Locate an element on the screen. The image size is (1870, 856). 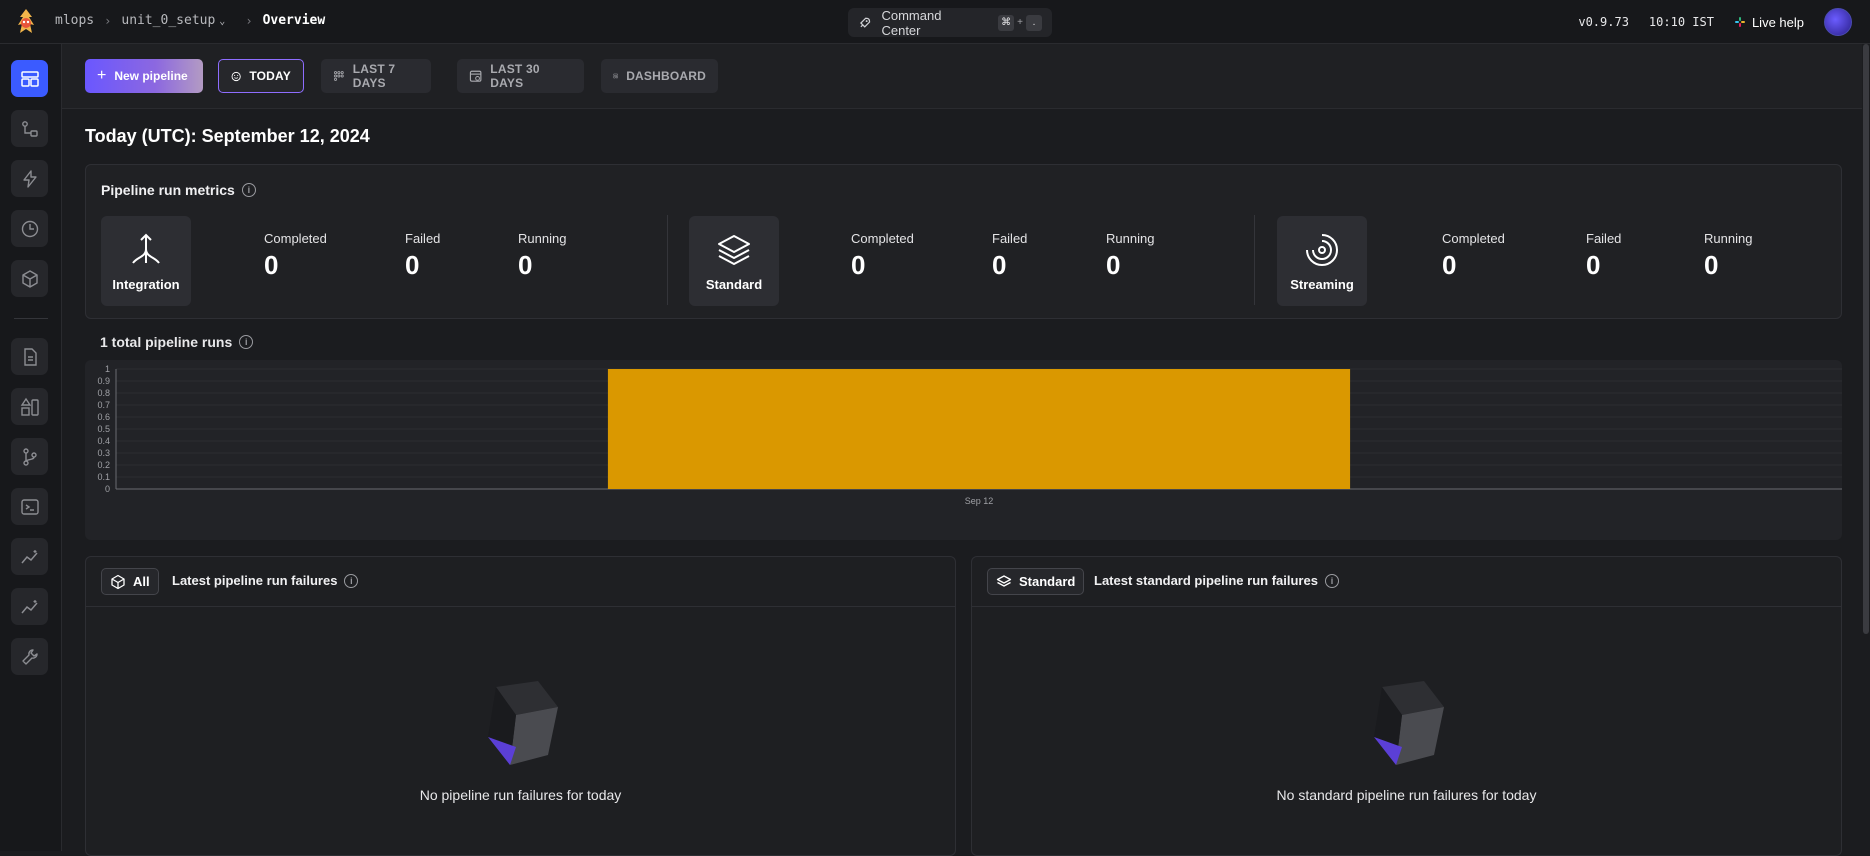
failures-title: Latest pipeline run failures i is located at coordinates (265, 580).